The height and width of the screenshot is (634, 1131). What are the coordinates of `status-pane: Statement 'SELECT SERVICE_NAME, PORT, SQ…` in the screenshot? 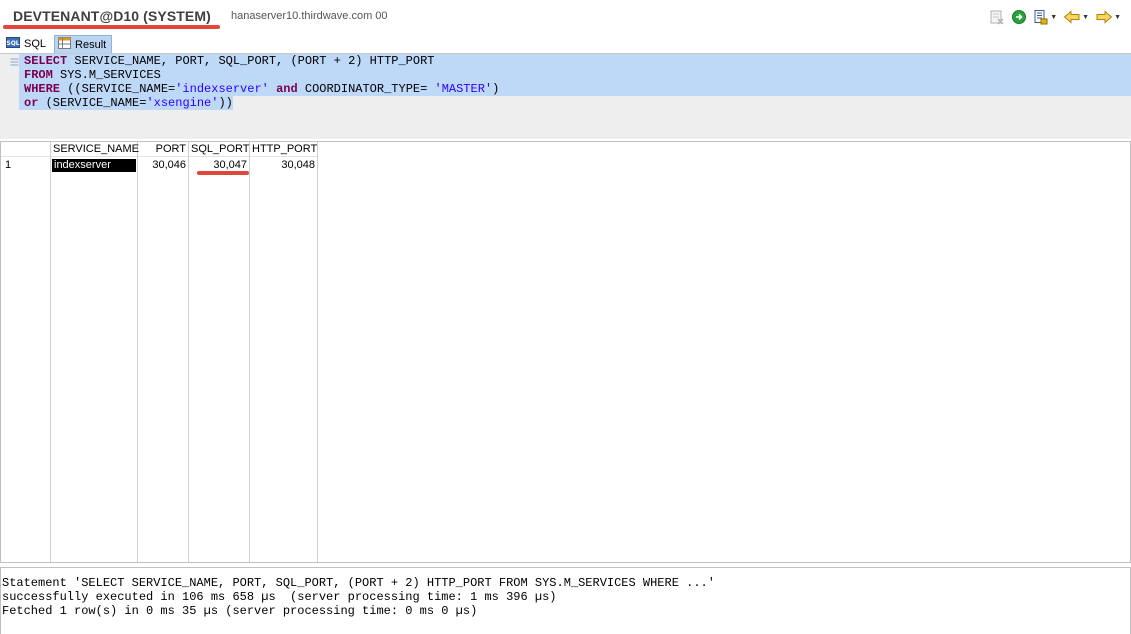 It's located at (565, 600).